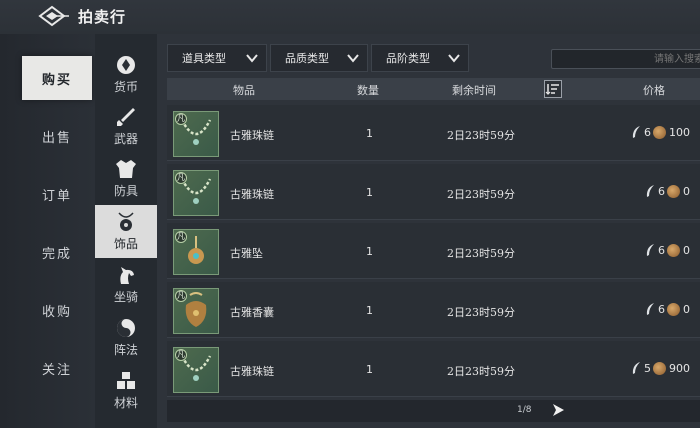 The width and height of the screenshot is (700, 428). Describe the element at coordinates (126, 380) in the screenshot. I see `blocks-icon` at that location.